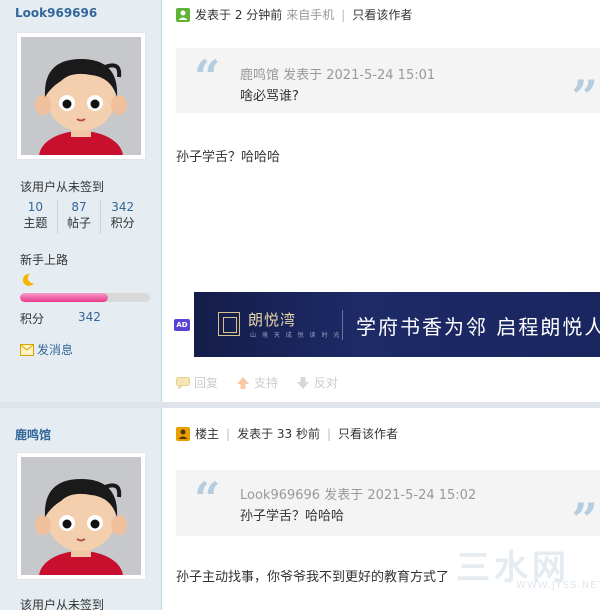 The height and width of the screenshot is (610, 600). Describe the element at coordinates (89, 317) in the screenshot. I see `credit-value: 342` at that location.